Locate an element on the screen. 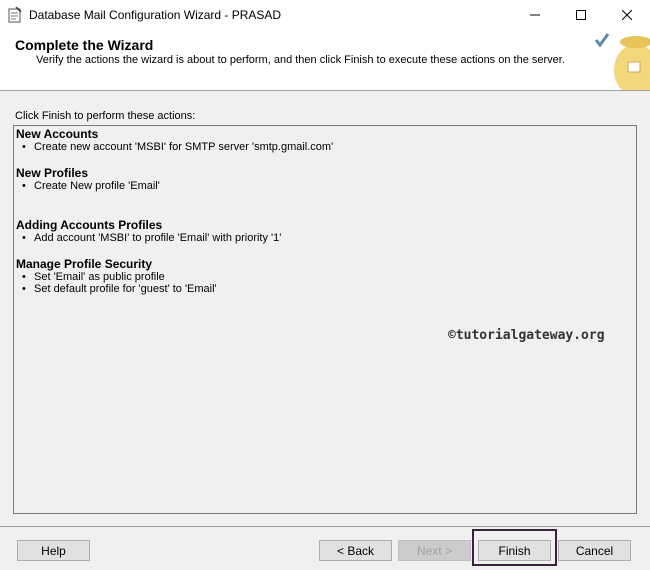 The height and width of the screenshot is (570, 650). section-heading: Manage Profile Security is located at coordinates (84, 264).